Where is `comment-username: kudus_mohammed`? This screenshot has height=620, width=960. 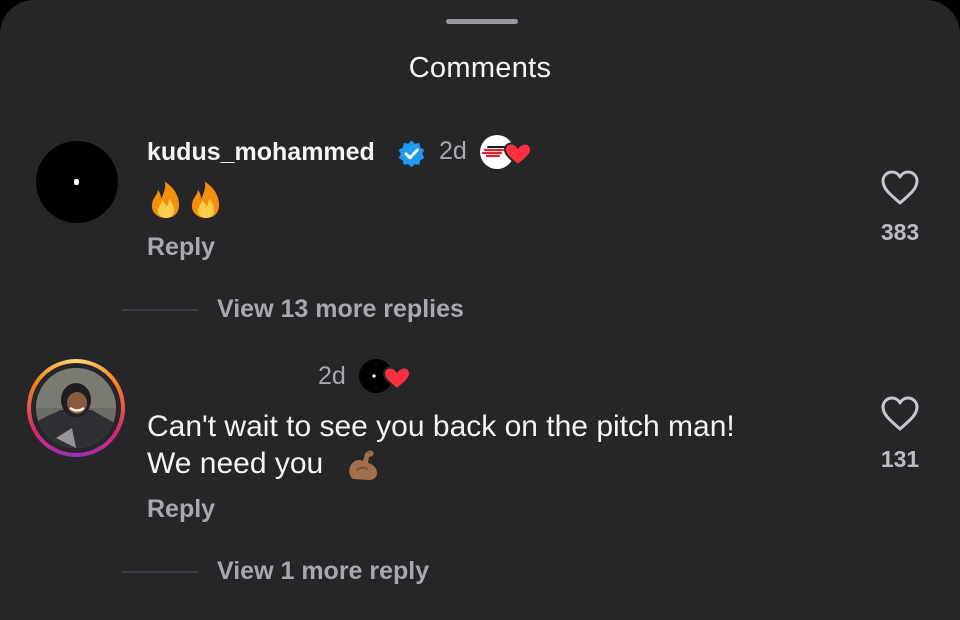 comment-username: kudus_mohammed is located at coordinates (261, 152).